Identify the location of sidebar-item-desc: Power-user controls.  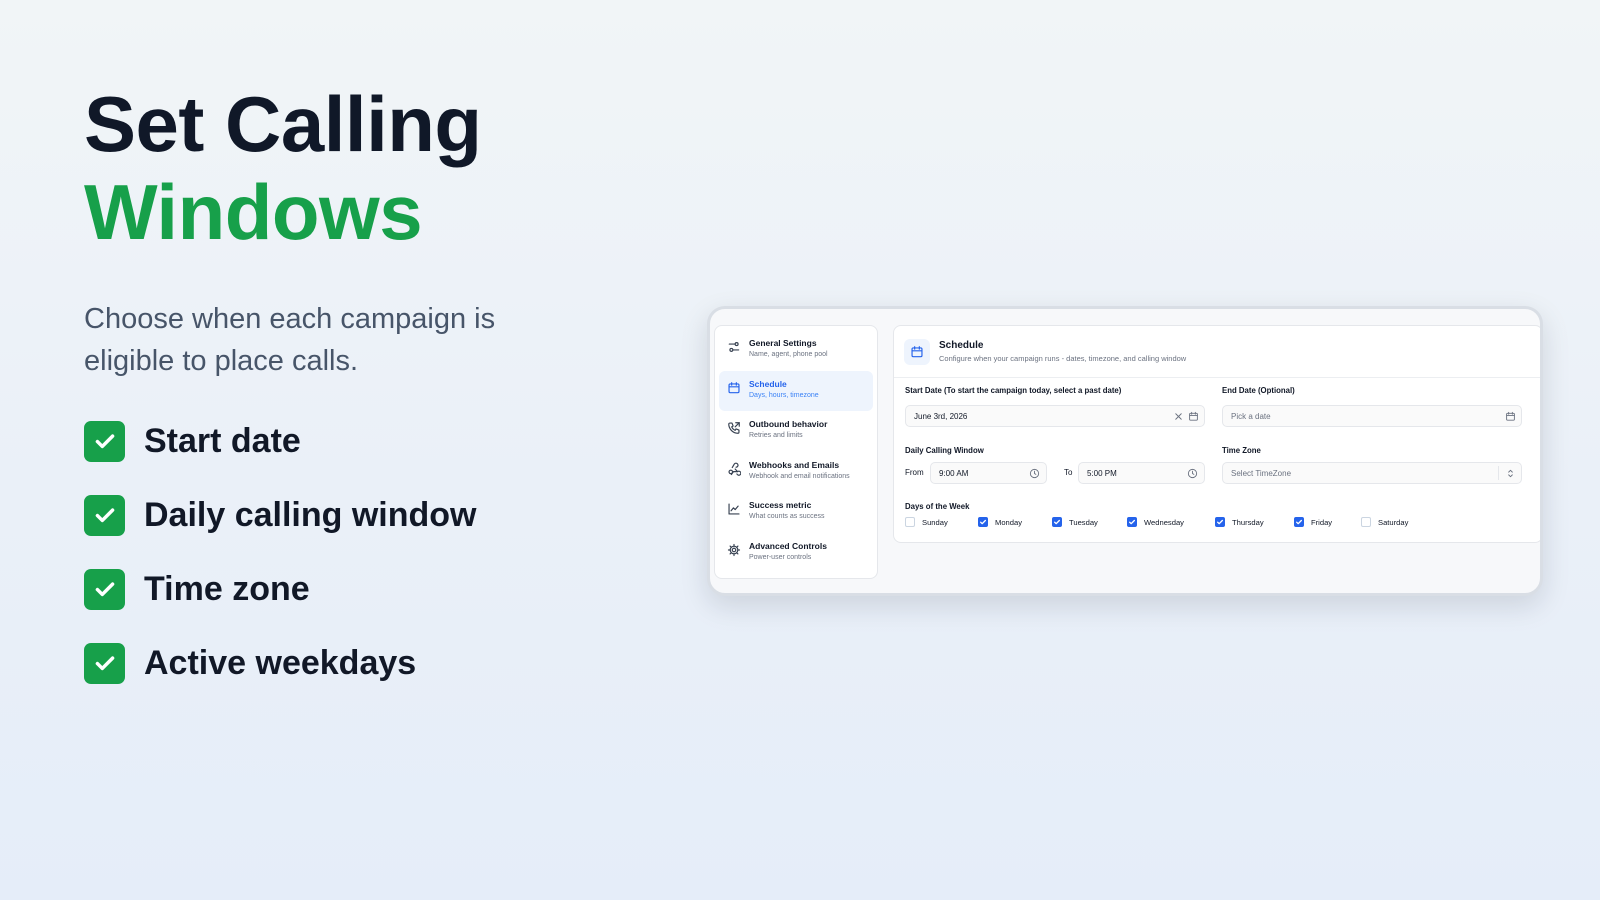
(780, 557).